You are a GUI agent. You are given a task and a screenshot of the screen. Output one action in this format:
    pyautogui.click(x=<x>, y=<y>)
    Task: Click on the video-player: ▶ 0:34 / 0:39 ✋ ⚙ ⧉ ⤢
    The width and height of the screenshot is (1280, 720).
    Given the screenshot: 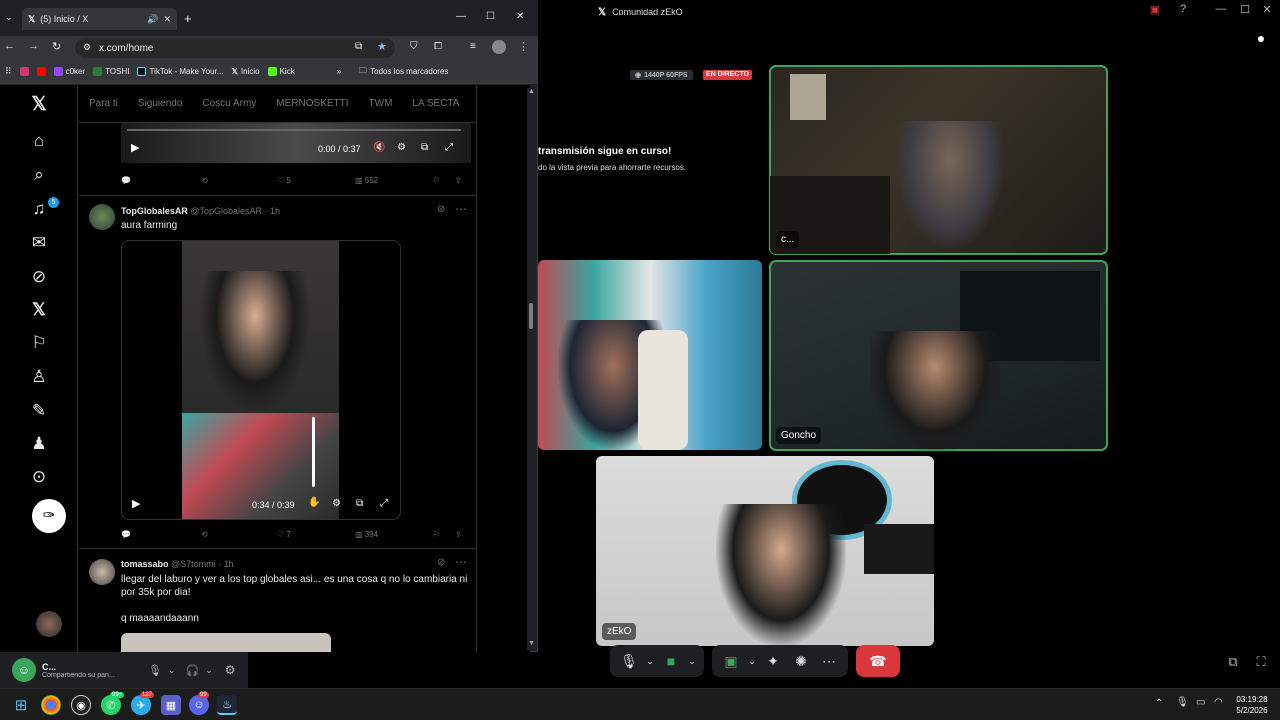 What is the action you would take?
    pyautogui.click(x=261, y=380)
    